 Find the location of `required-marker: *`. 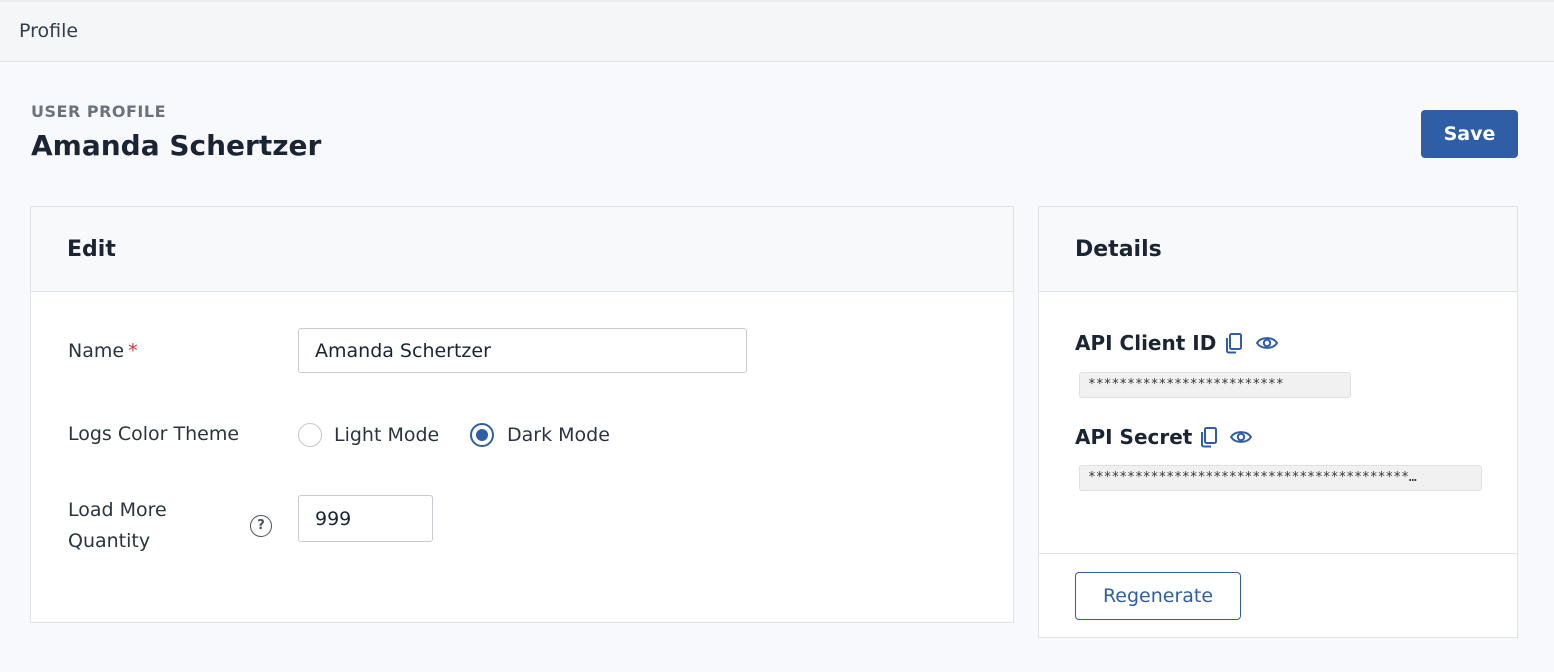

required-marker: * is located at coordinates (133, 351).